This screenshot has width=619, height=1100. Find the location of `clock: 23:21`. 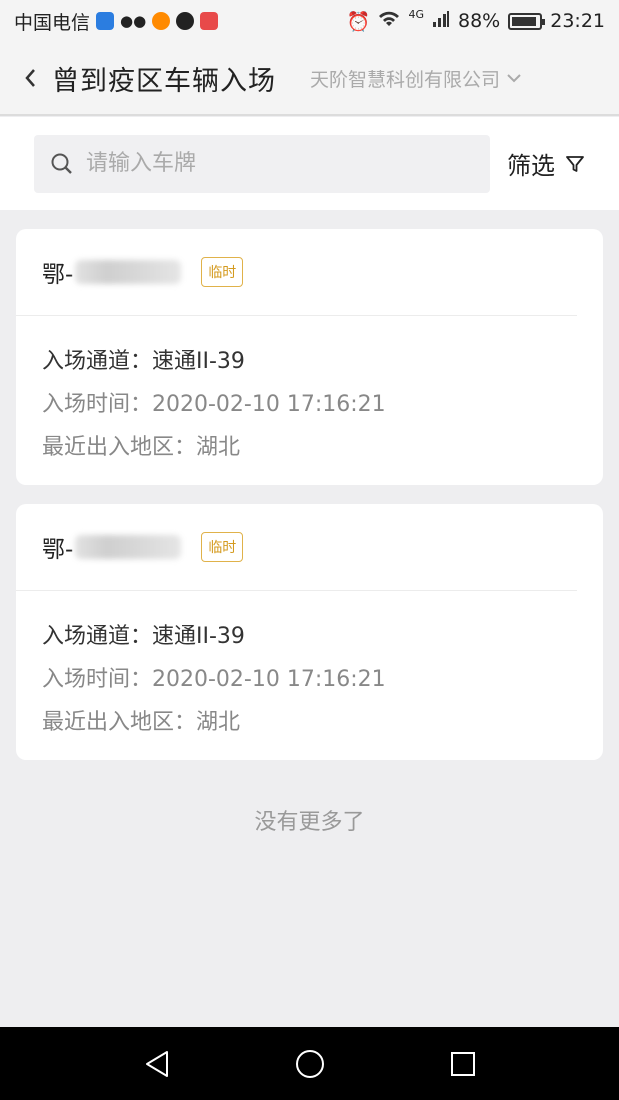

clock: 23:21 is located at coordinates (577, 21).